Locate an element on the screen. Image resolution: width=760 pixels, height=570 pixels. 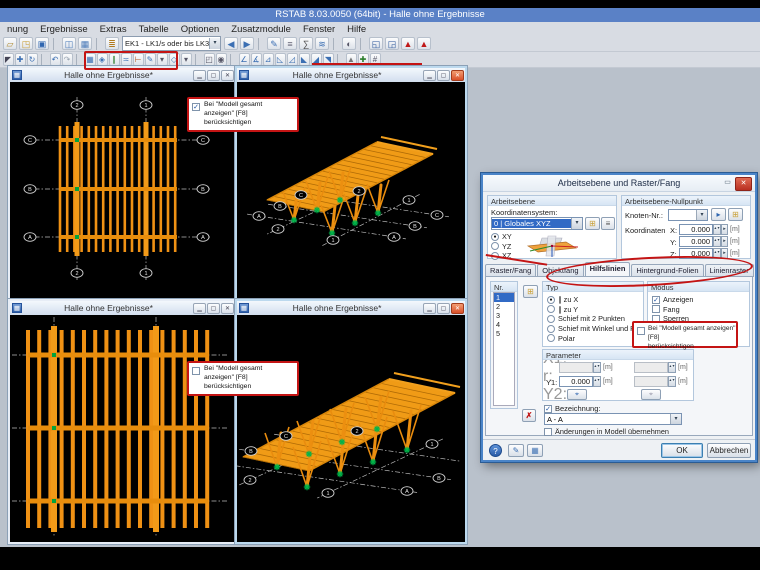
cancel-button: Abbrechen is located at coordinates (729, 450).